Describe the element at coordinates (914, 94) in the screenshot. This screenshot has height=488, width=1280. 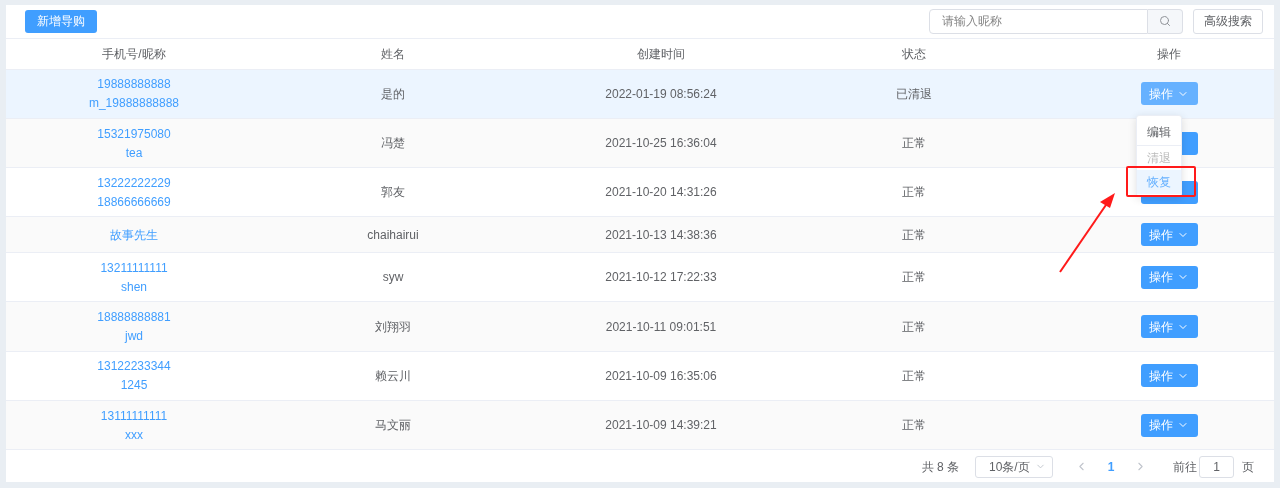
I see `table-cell-text: 已清退` at that location.